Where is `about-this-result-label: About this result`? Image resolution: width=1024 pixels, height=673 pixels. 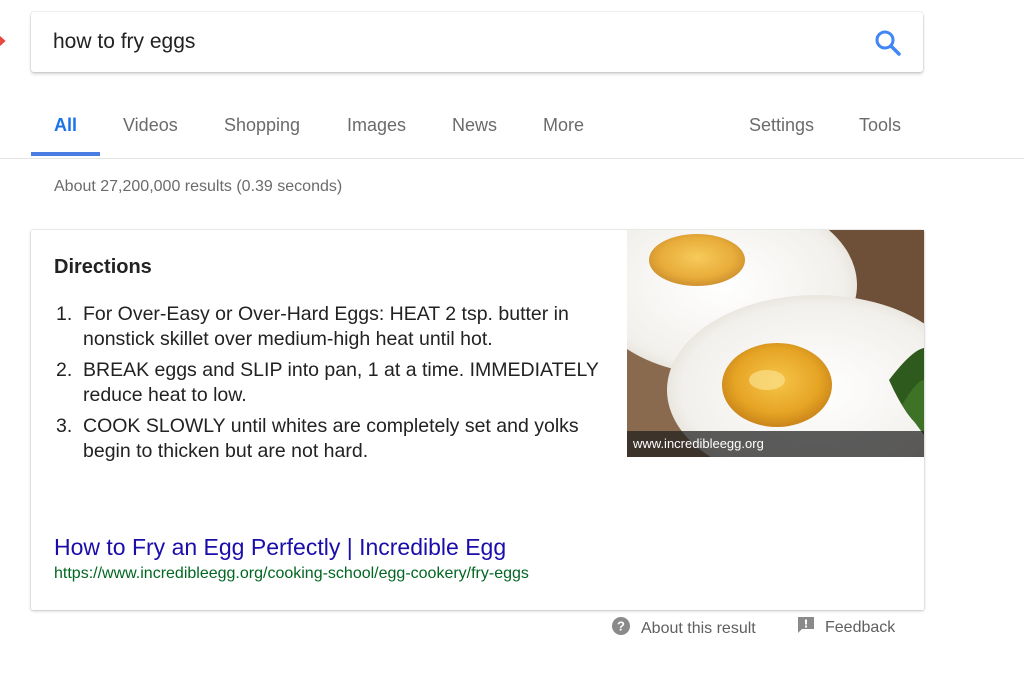
about-this-result-label: About this result is located at coordinates (698, 628).